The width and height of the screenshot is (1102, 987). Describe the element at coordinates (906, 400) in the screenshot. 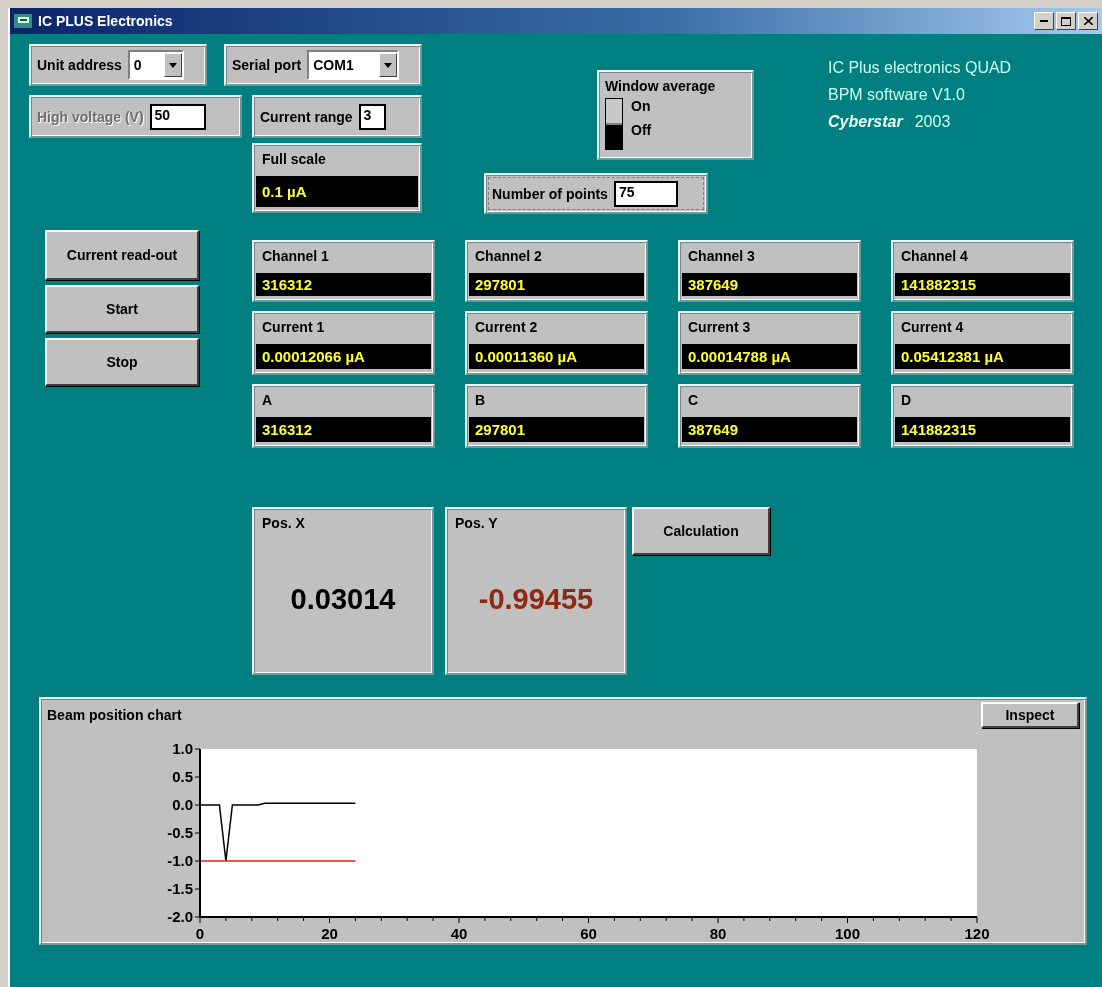

I see `readout-label: D` at that location.